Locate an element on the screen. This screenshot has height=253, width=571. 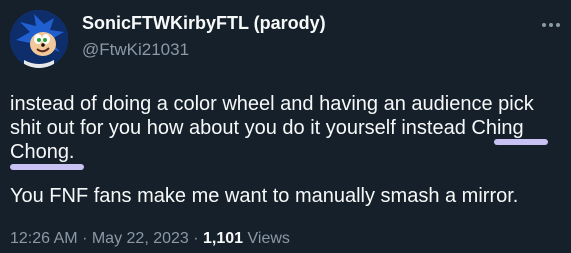
more-button is located at coordinates (551, 25).